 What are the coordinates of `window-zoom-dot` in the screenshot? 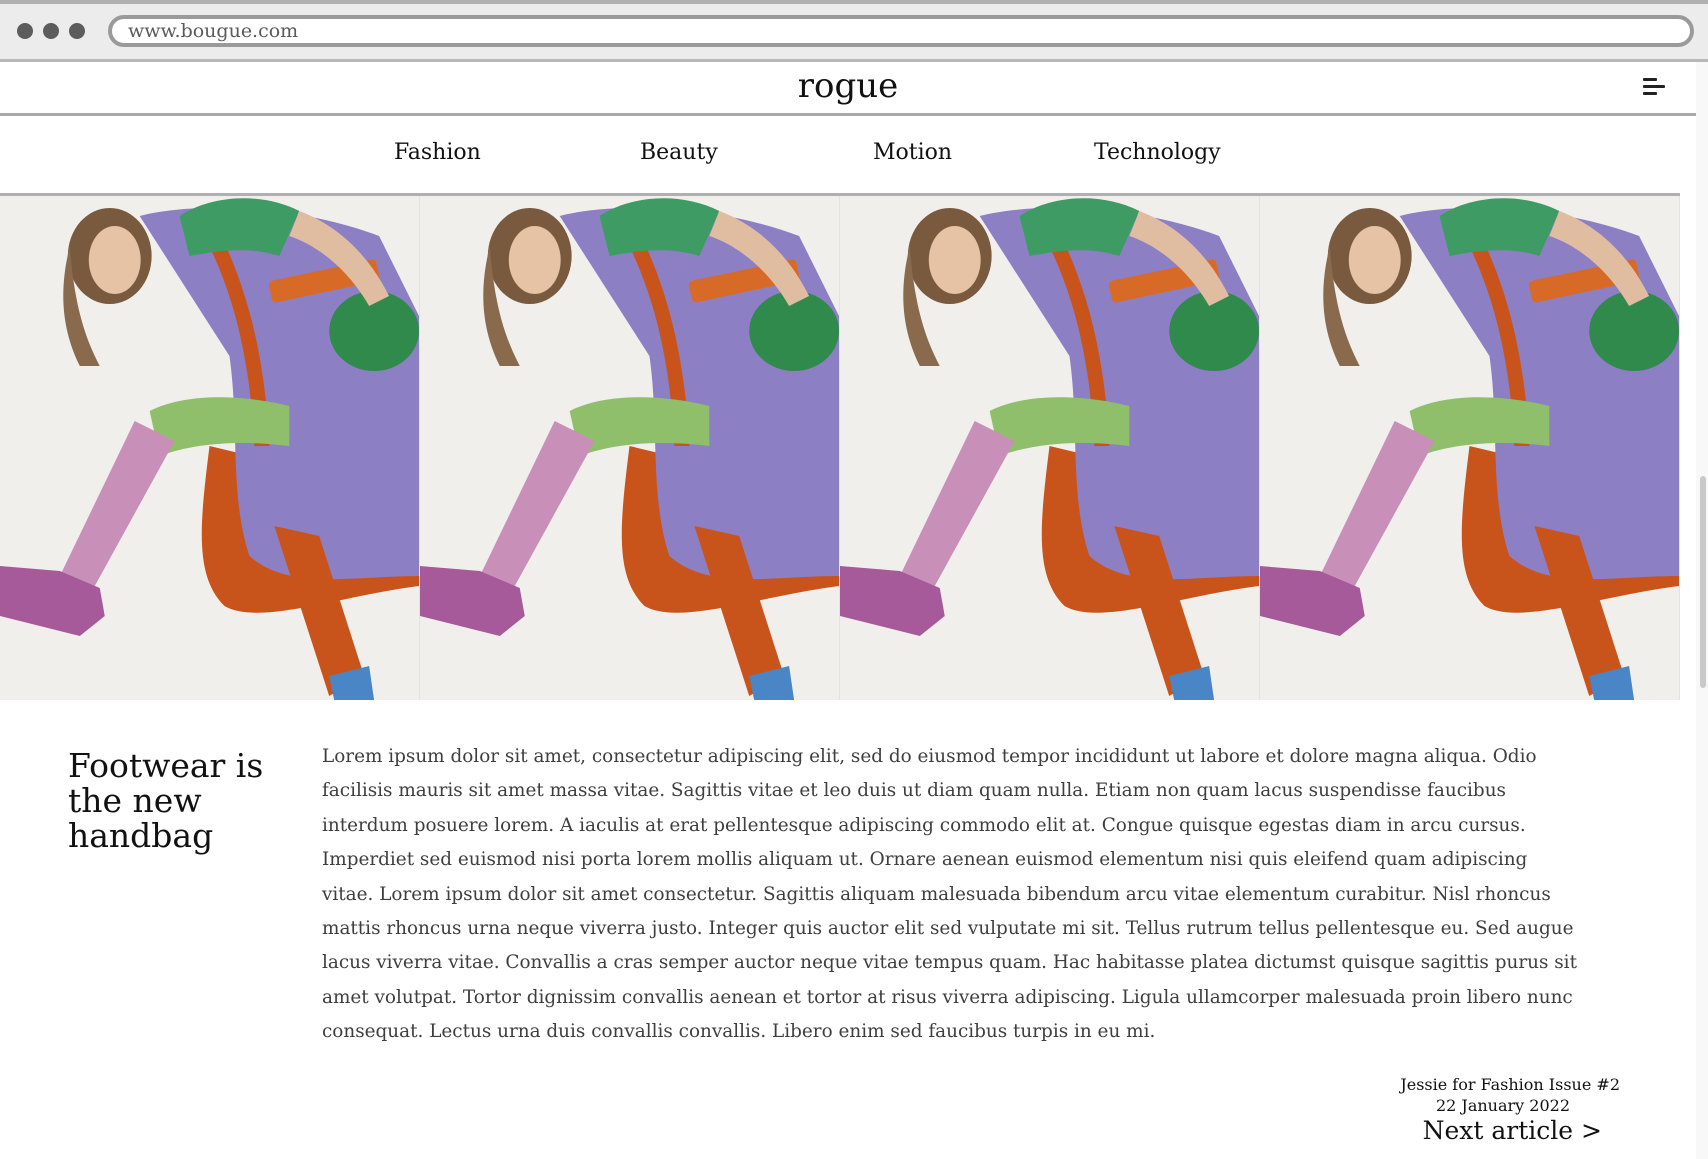 It's located at (77, 31).